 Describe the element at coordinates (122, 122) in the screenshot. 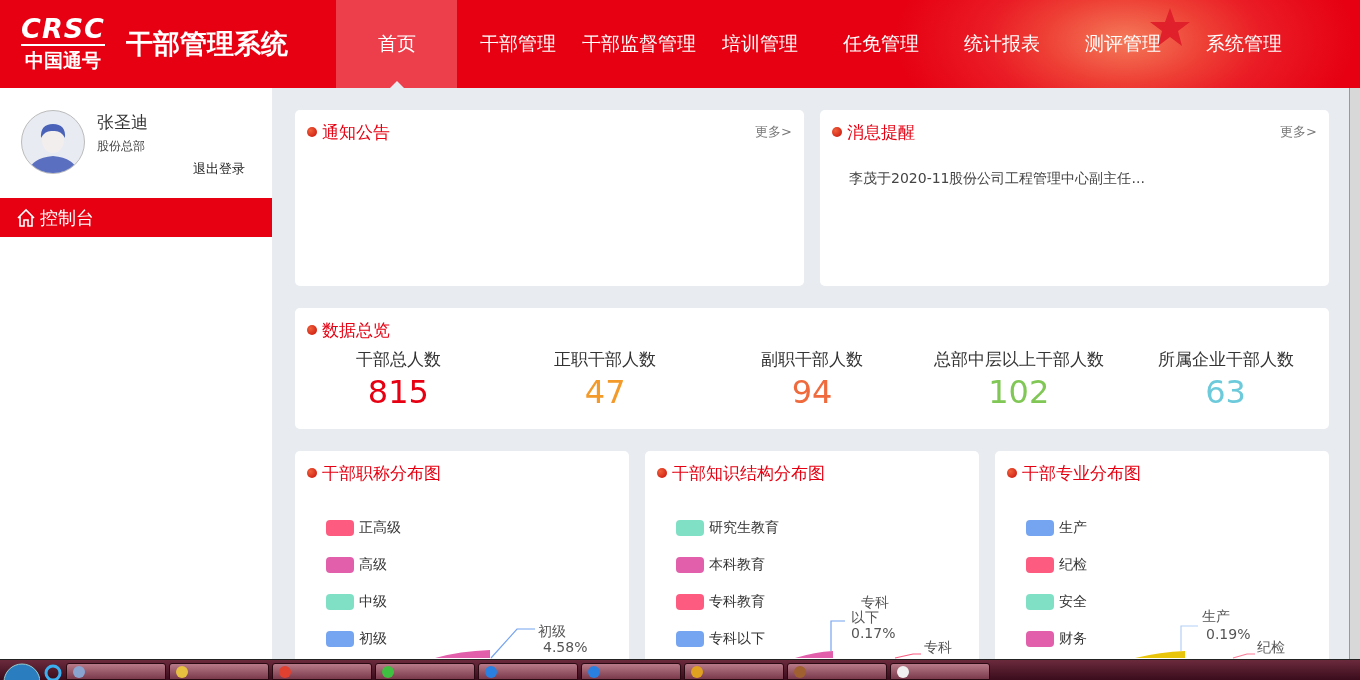

I see `user-name: 张圣迪` at that location.